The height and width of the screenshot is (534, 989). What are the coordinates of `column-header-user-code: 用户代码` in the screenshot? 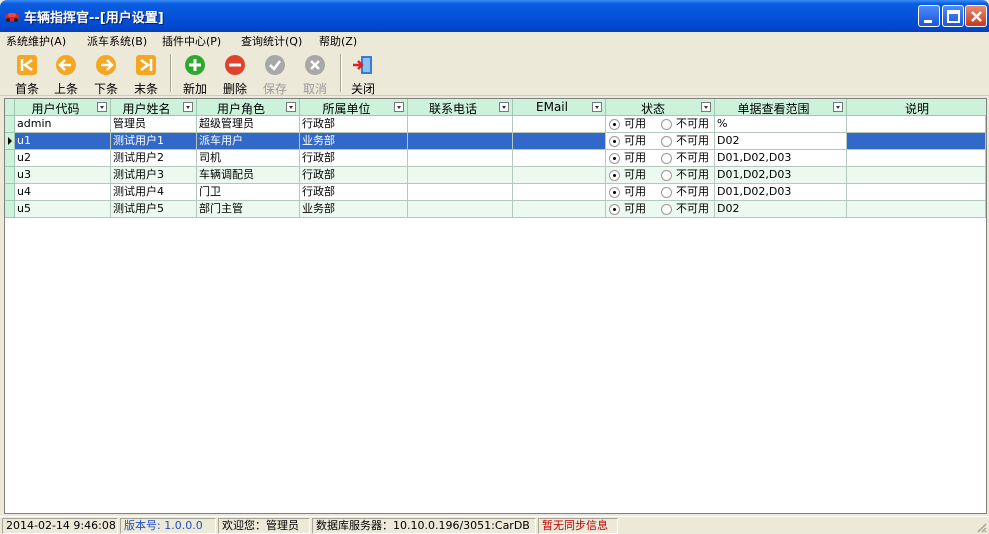 It's located at (63, 107).